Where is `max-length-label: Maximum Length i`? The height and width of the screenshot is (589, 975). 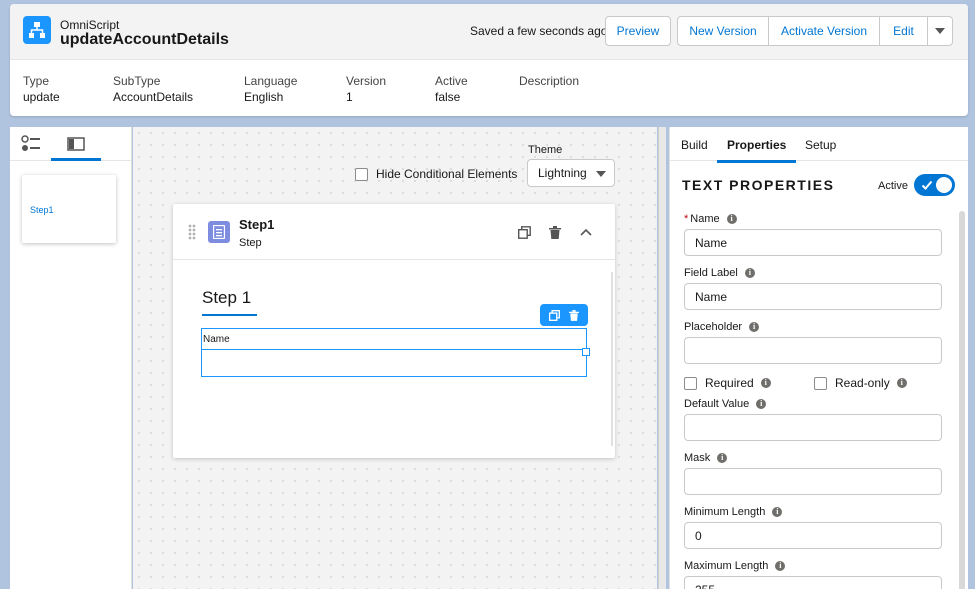 max-length-label: Maximum Length i is located at coordinates (735, 566).